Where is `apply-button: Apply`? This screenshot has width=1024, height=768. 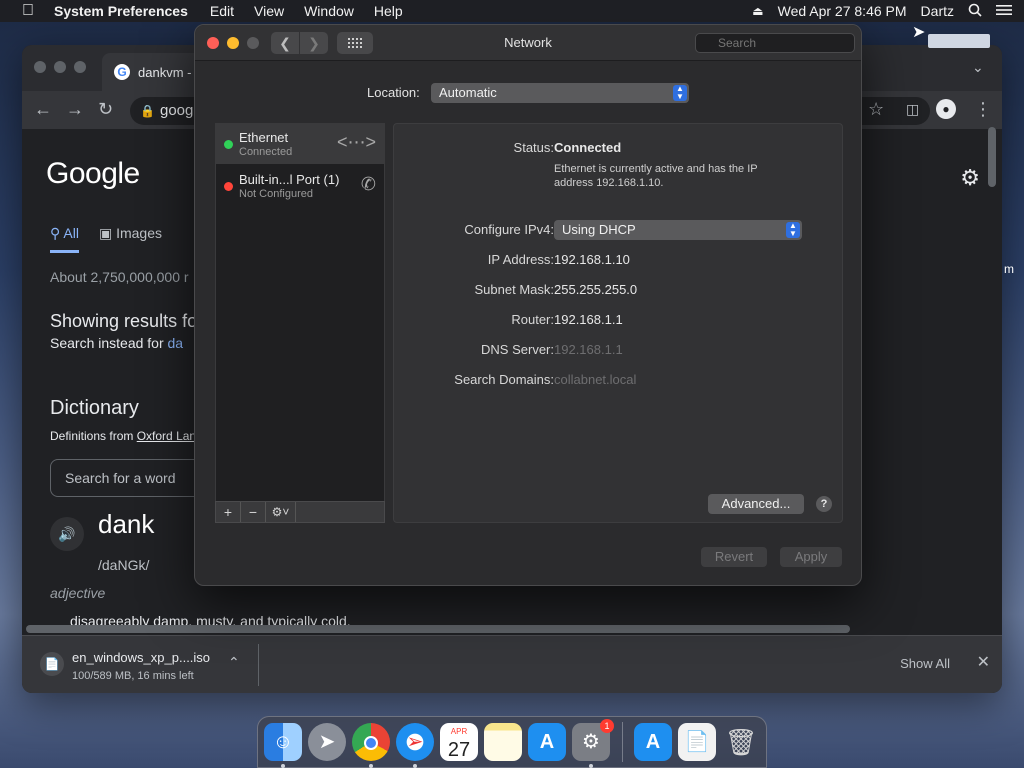
apply-button: Apply is located at coordinates (811, 557).